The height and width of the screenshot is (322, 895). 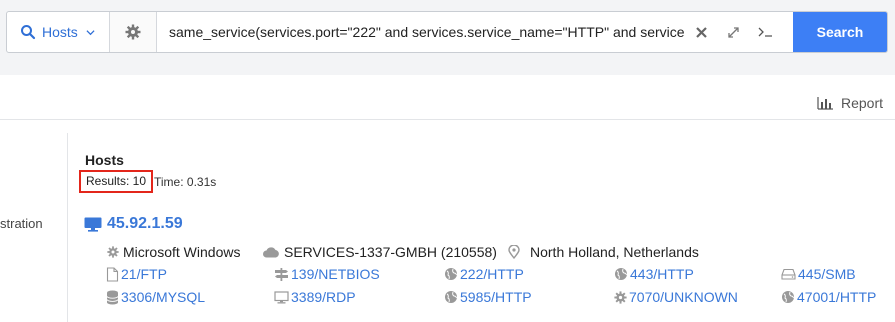 I want to click on service-link-ftp: 21/FTP, so click(x=136, y=274).